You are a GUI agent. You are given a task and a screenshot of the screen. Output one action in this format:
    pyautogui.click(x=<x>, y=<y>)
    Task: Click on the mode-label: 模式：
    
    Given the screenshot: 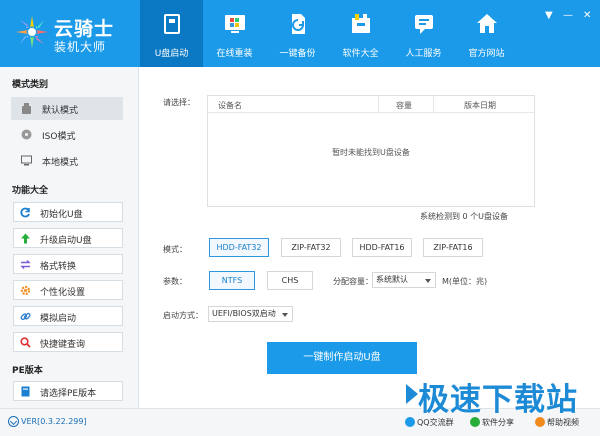 What is the action you would take?
    pyautogui.click(x=175, y=249)
    